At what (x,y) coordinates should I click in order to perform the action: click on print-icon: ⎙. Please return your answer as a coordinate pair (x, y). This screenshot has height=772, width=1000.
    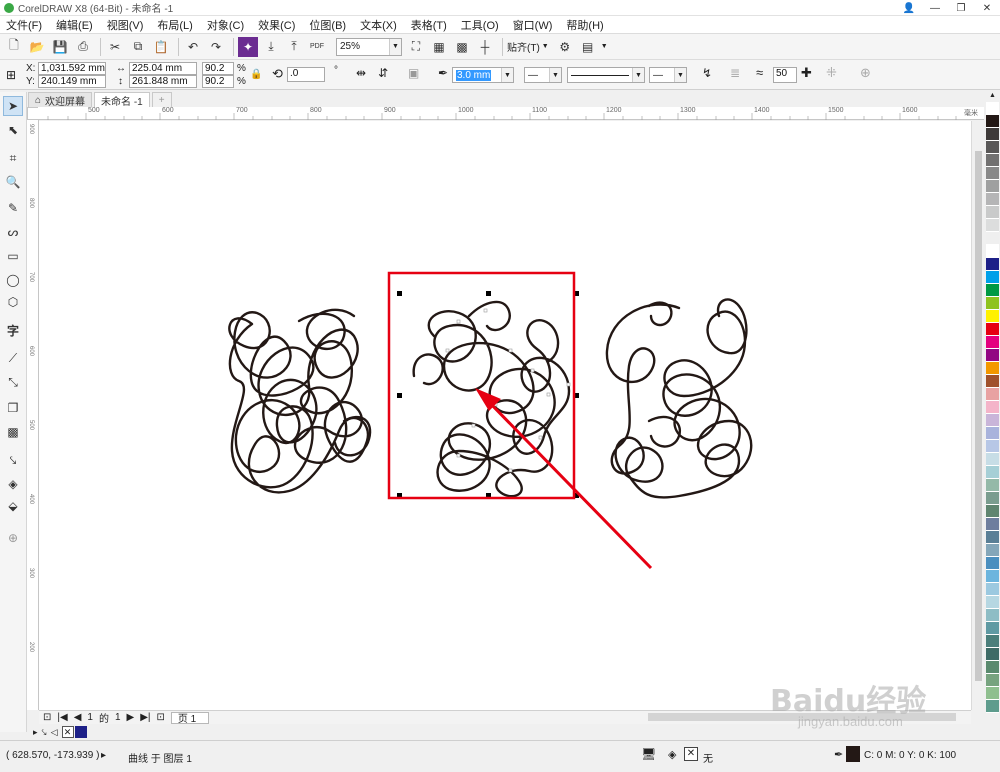
    Looking at the image, I should click on (83, 47).